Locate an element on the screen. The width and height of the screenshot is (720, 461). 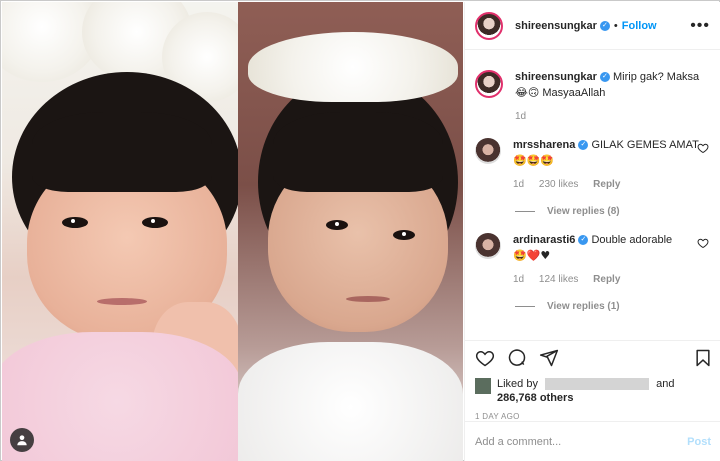
caption-age: 1d is located at coordinates (521, 116).